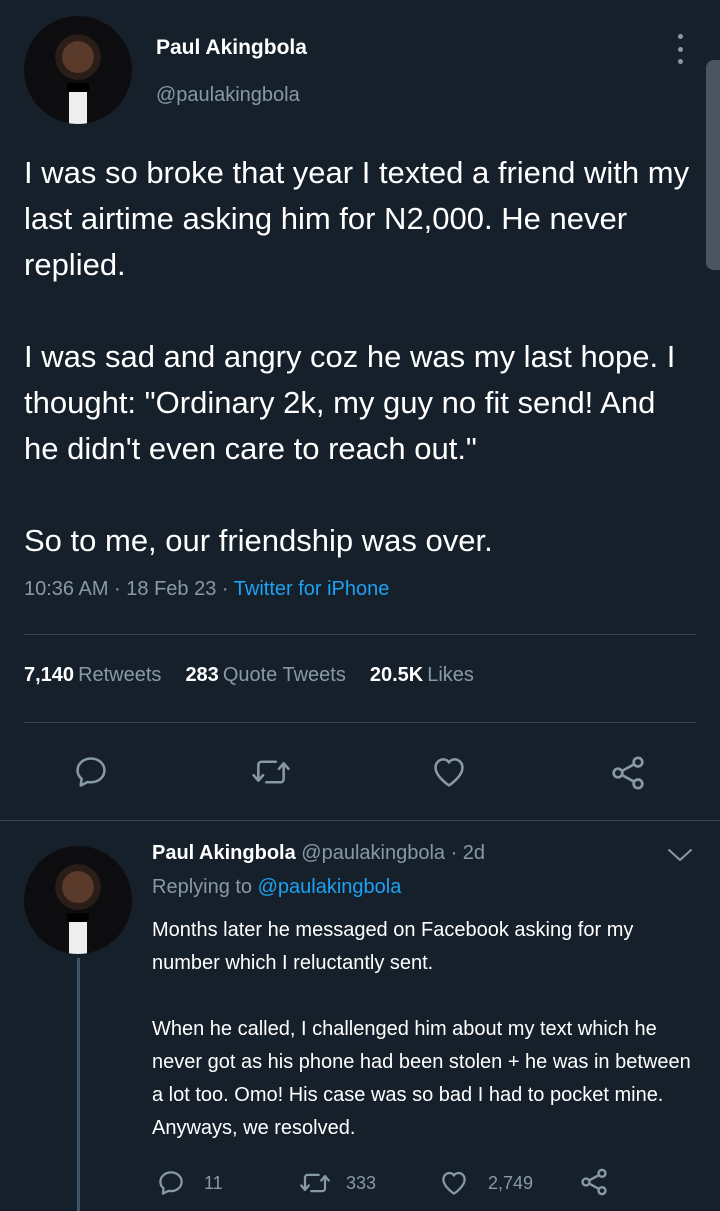  What do you see at coordinates (271, 772) in the screenshot?
I see `retweet-icon` at bounding box center [271, 772].